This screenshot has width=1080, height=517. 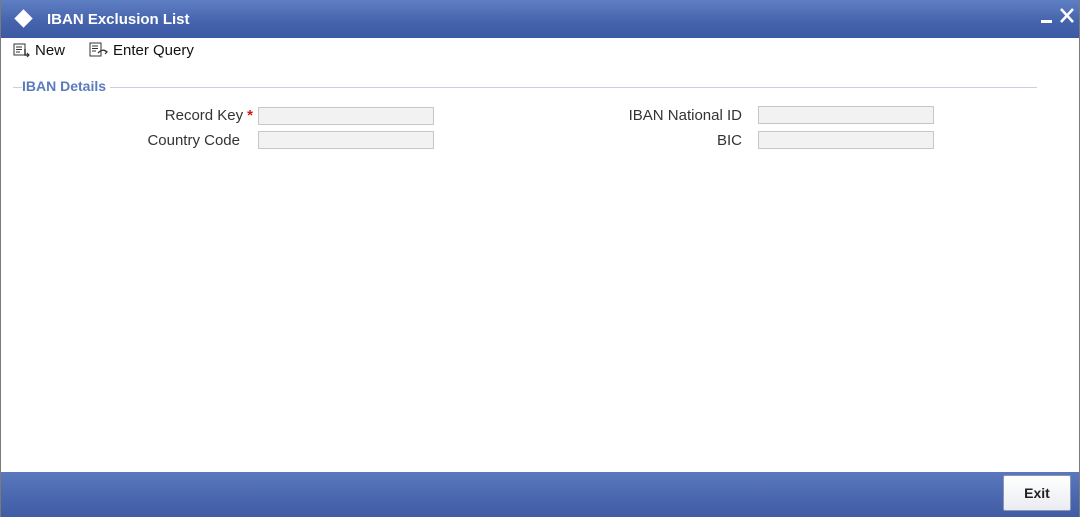 I want to click on section-divider, so click(x=525, y=87).